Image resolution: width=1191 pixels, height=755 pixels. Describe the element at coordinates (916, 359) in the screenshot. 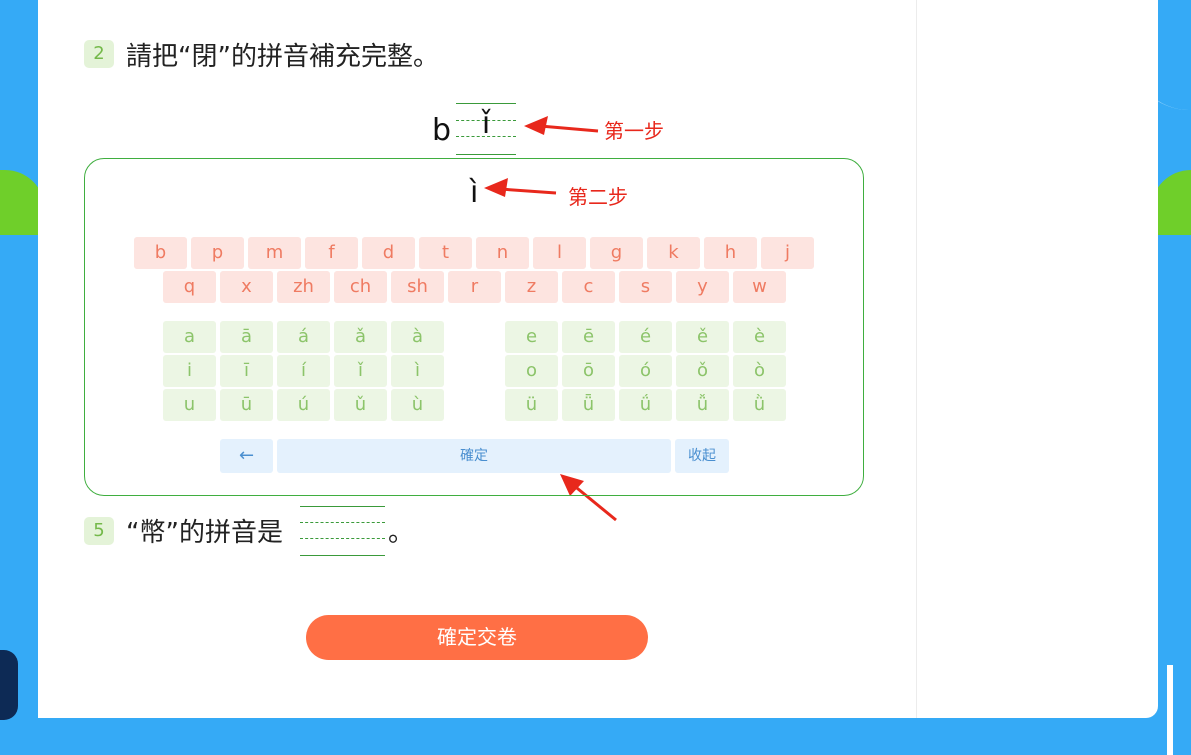

I see `panel-divider` at that location.